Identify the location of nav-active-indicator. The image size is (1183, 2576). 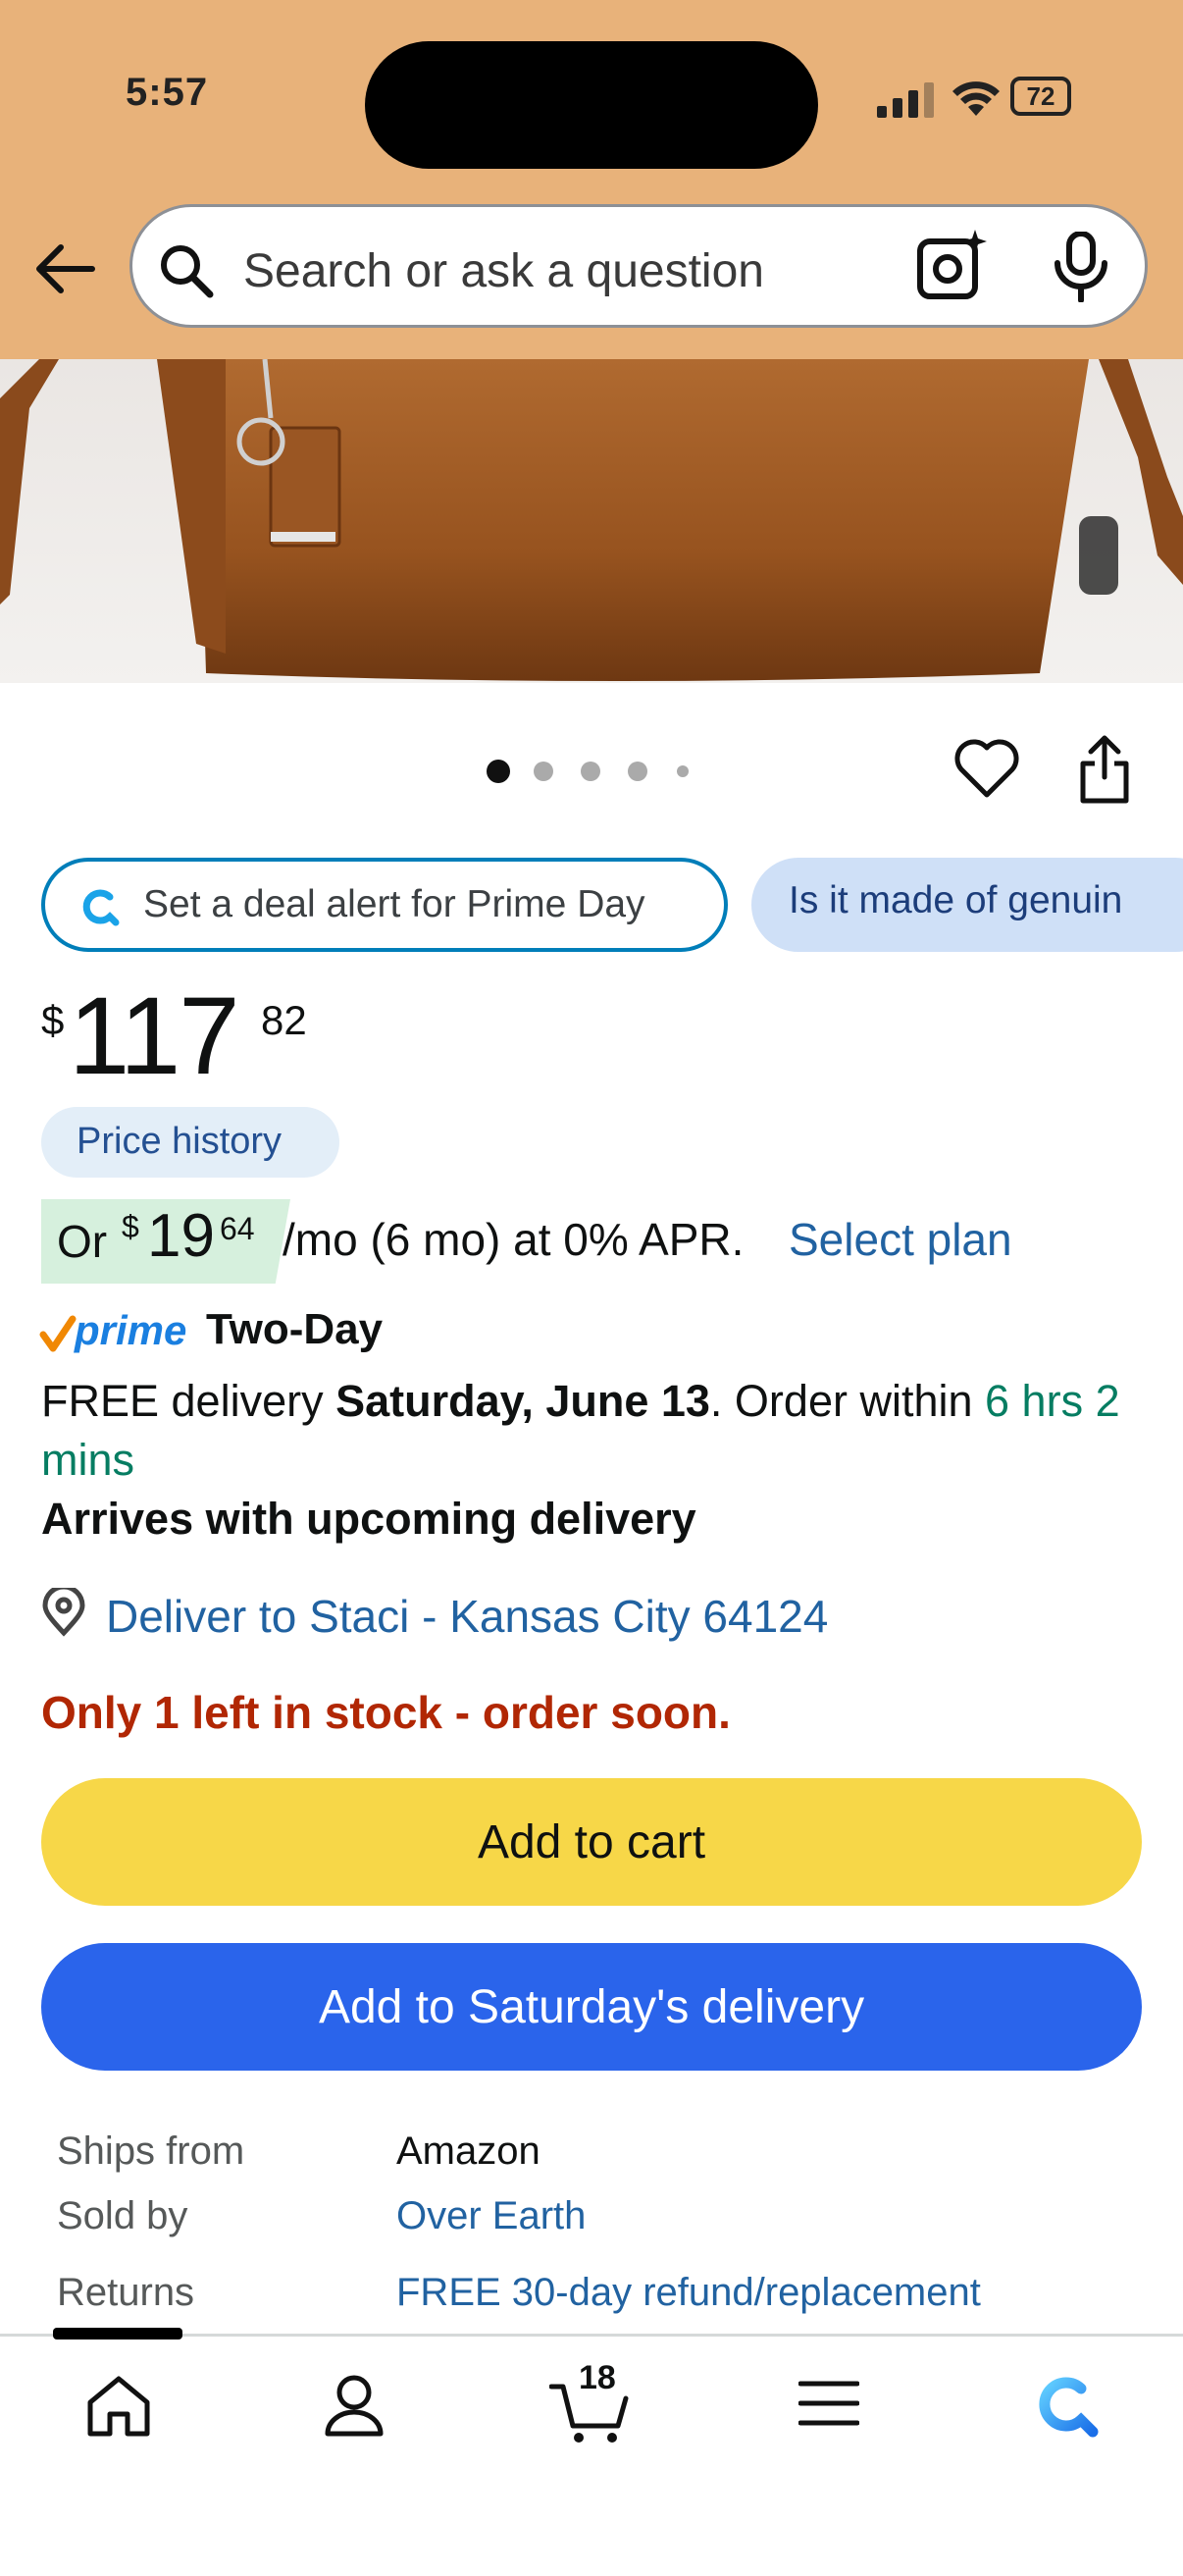
(118, 2333).